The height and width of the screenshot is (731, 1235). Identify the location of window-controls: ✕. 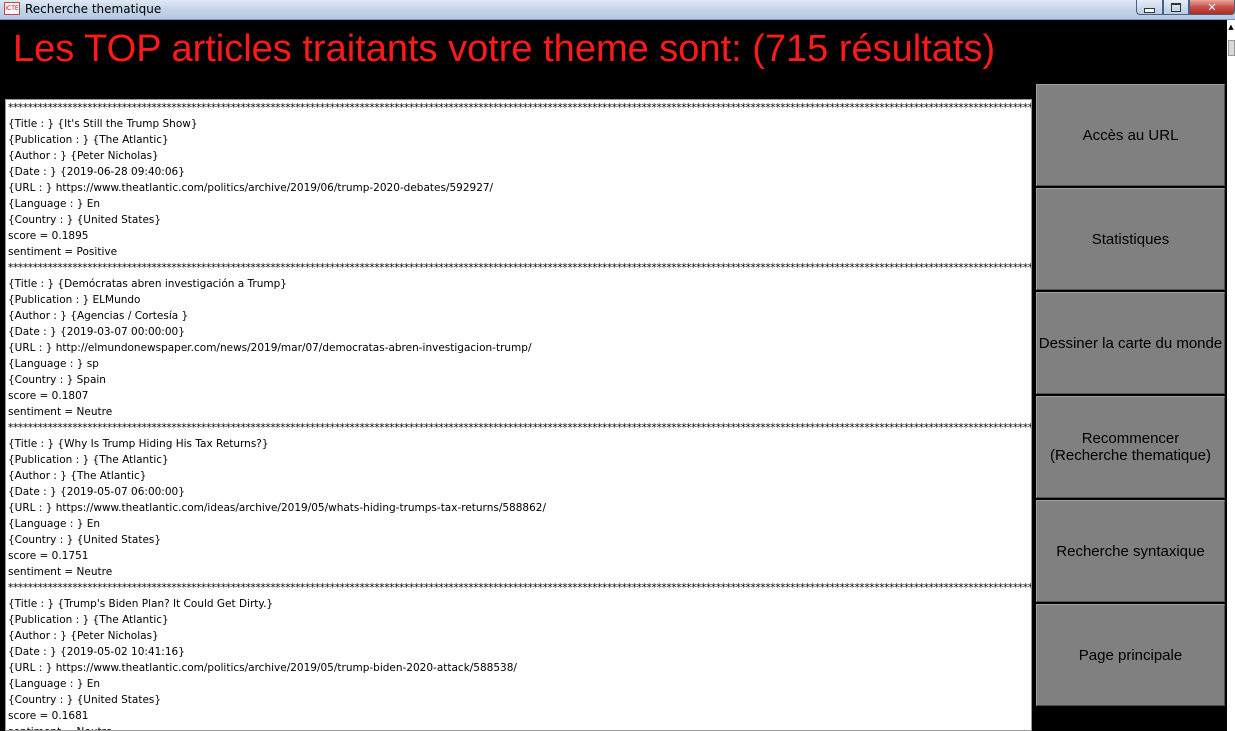
(1185, 7).